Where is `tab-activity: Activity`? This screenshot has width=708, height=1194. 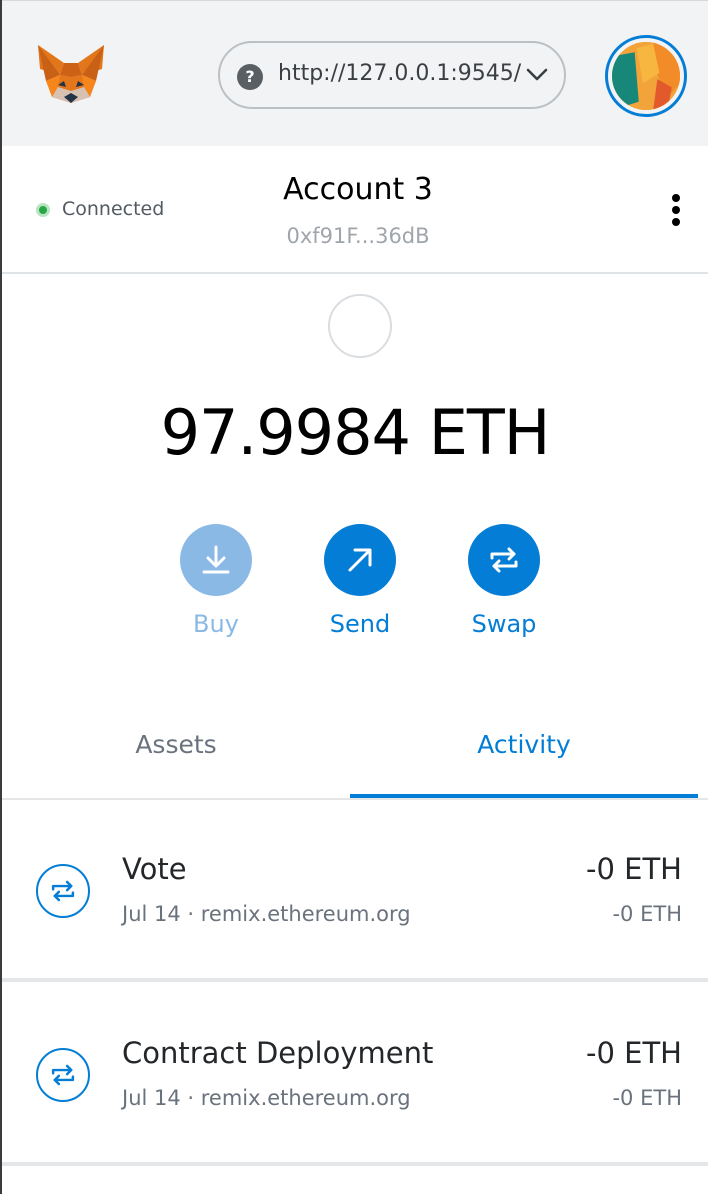
tab-activity: Activity is located at coordinates (524, 749).